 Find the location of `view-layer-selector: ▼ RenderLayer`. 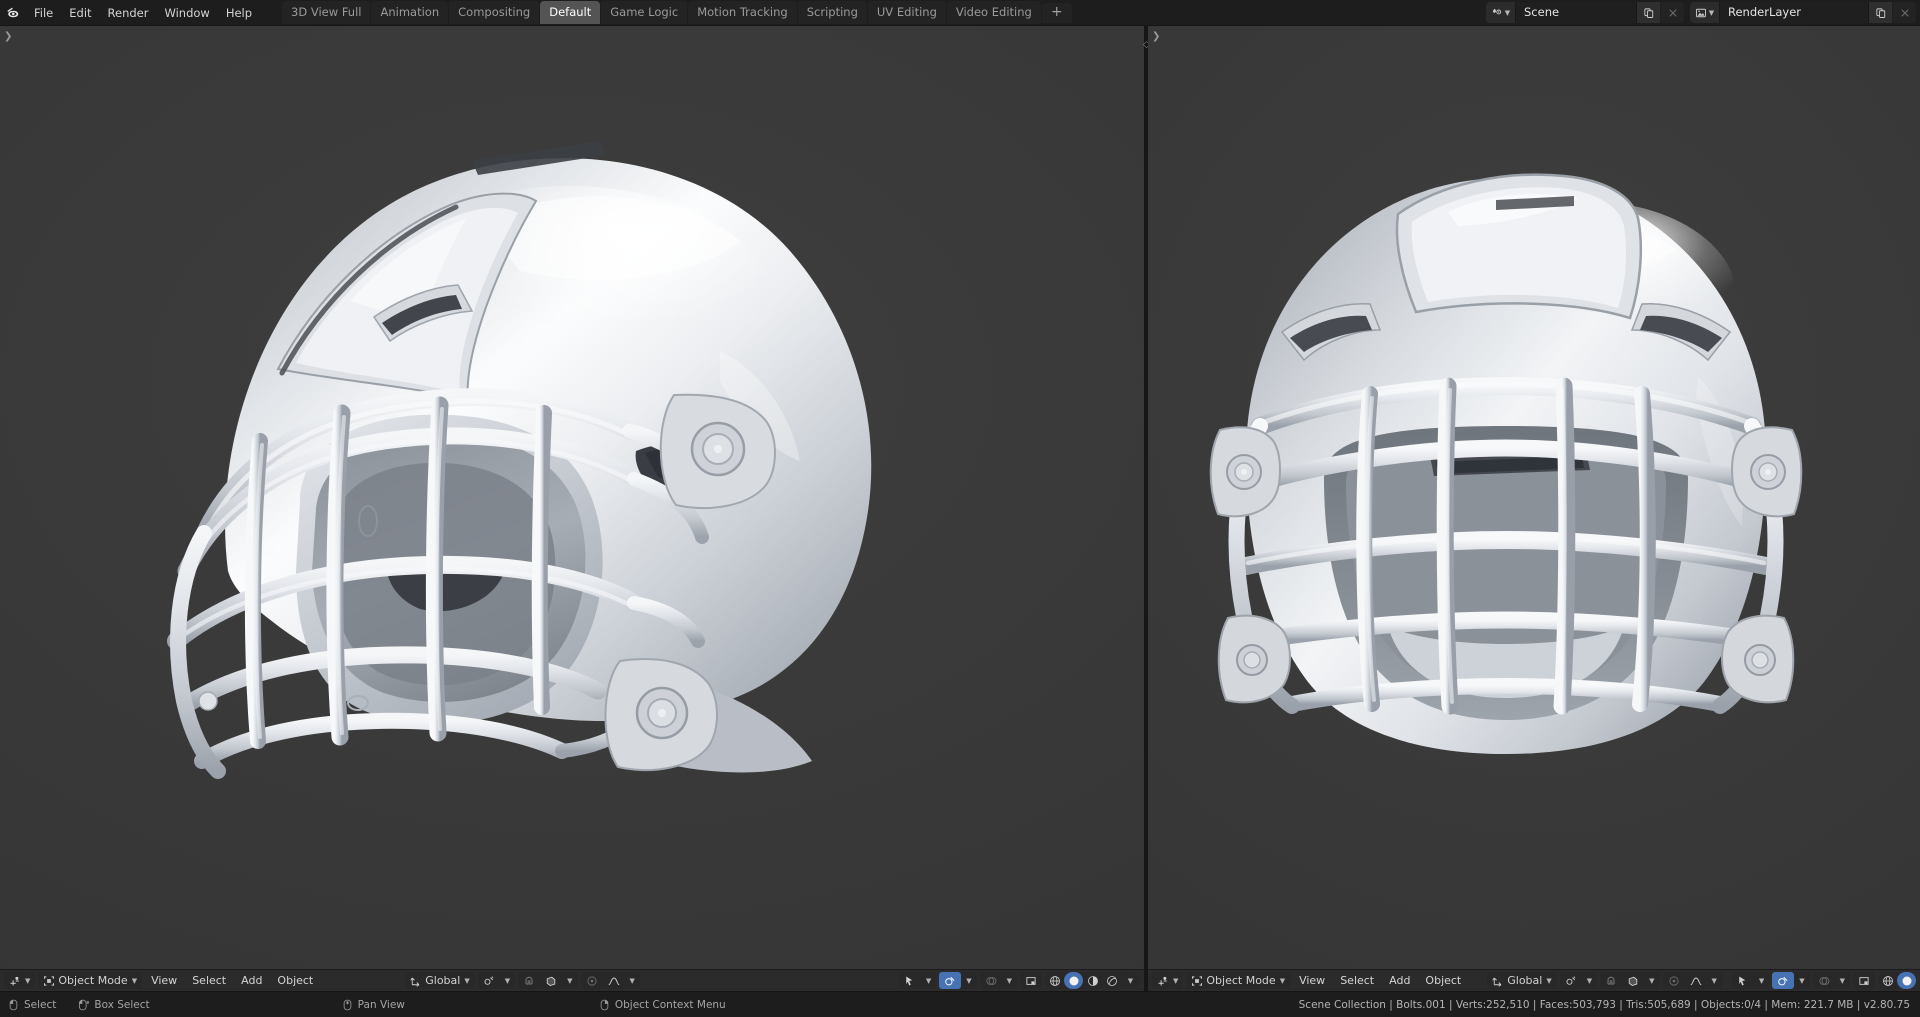

view-layer-selector: ▼ RenderLayer is located at coordinates (1803, 12).